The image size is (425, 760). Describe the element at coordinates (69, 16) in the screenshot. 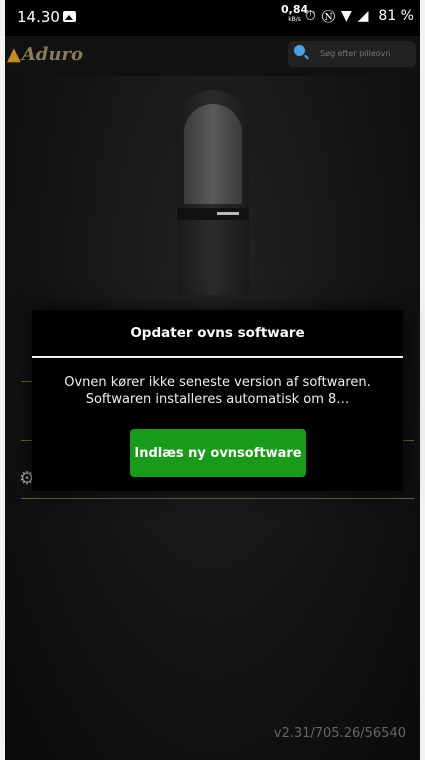

I see `image-notification-icon` at that location.